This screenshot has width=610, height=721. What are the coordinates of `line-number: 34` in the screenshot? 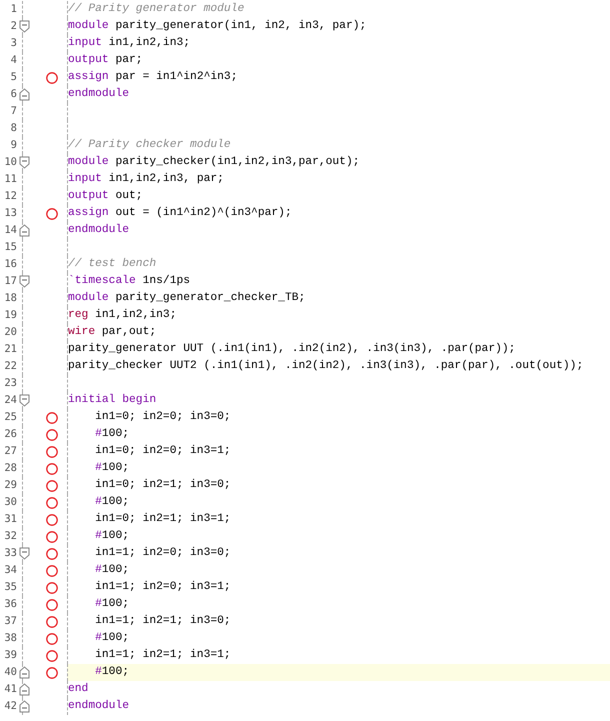 It's located at (10, 570).